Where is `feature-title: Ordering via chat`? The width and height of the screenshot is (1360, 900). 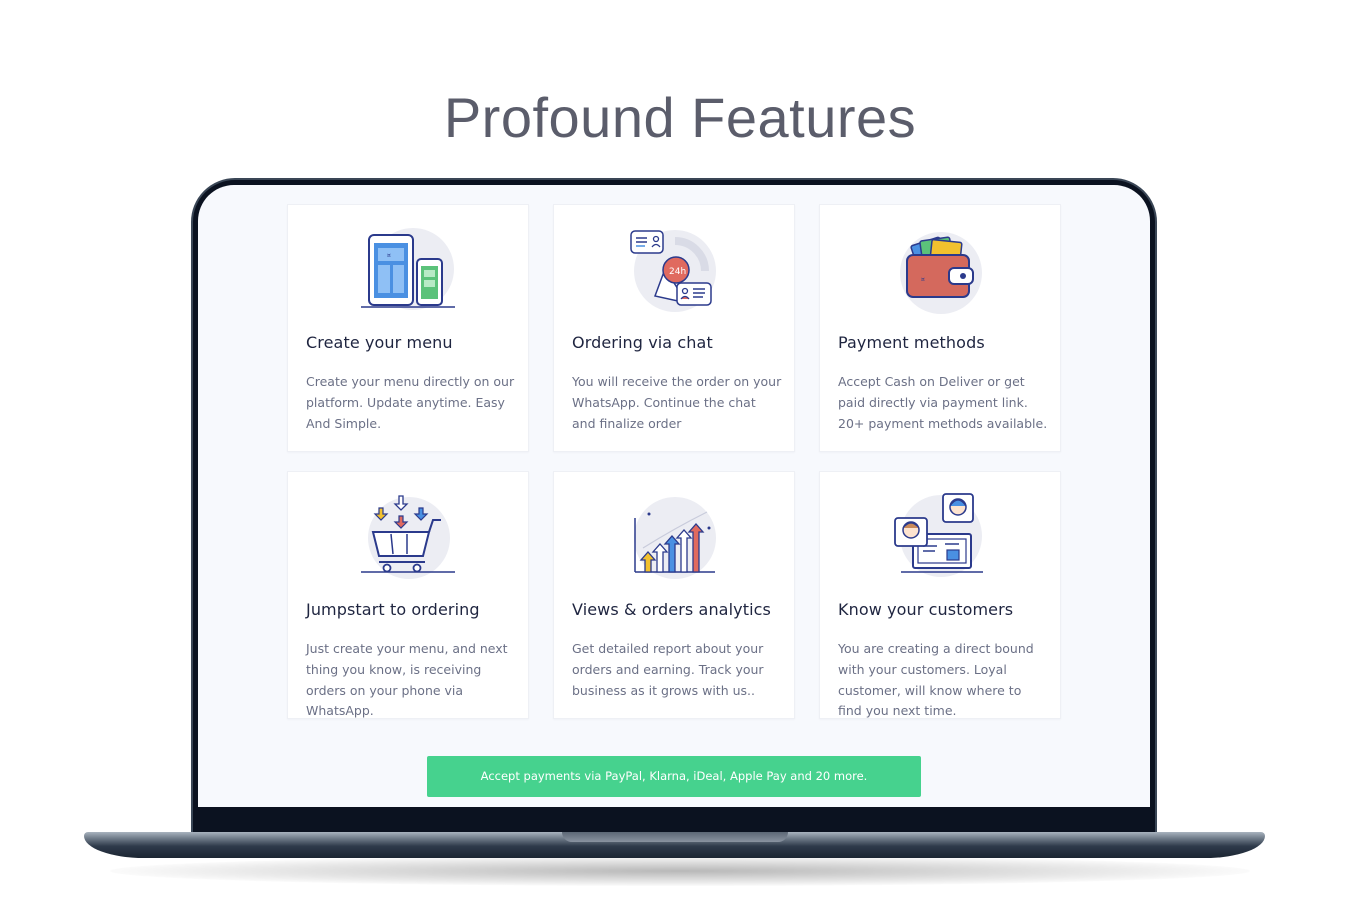
feature-title: Ordering via chat is located at coordinates (642, 342).